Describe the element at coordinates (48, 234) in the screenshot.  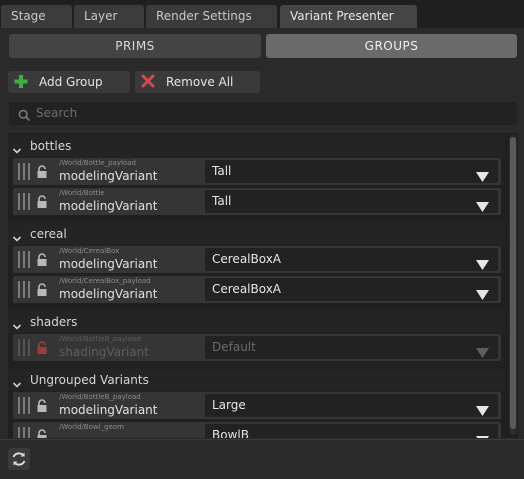
I see `group-name: cereal` at that location.